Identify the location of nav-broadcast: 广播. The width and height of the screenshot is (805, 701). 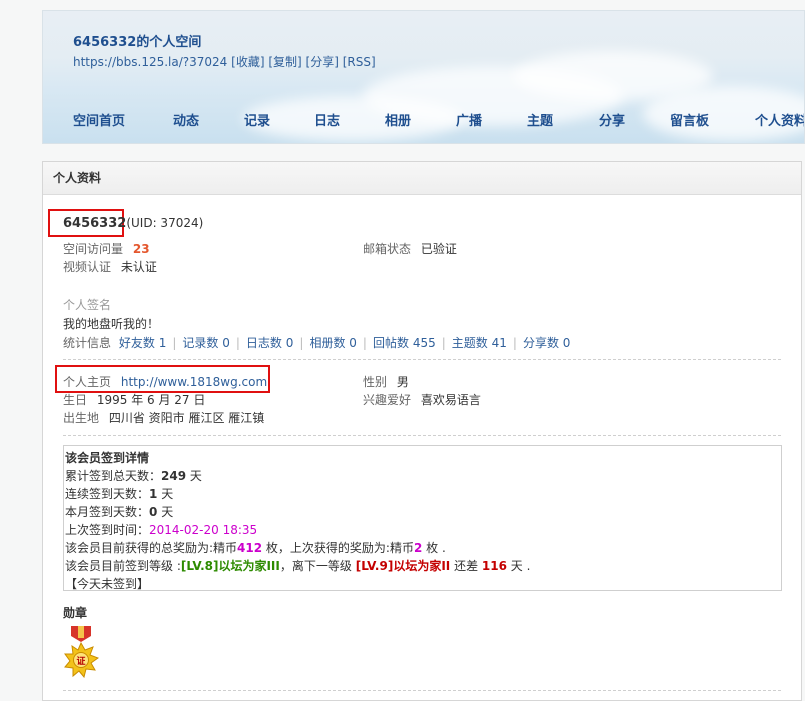
(469, 119).